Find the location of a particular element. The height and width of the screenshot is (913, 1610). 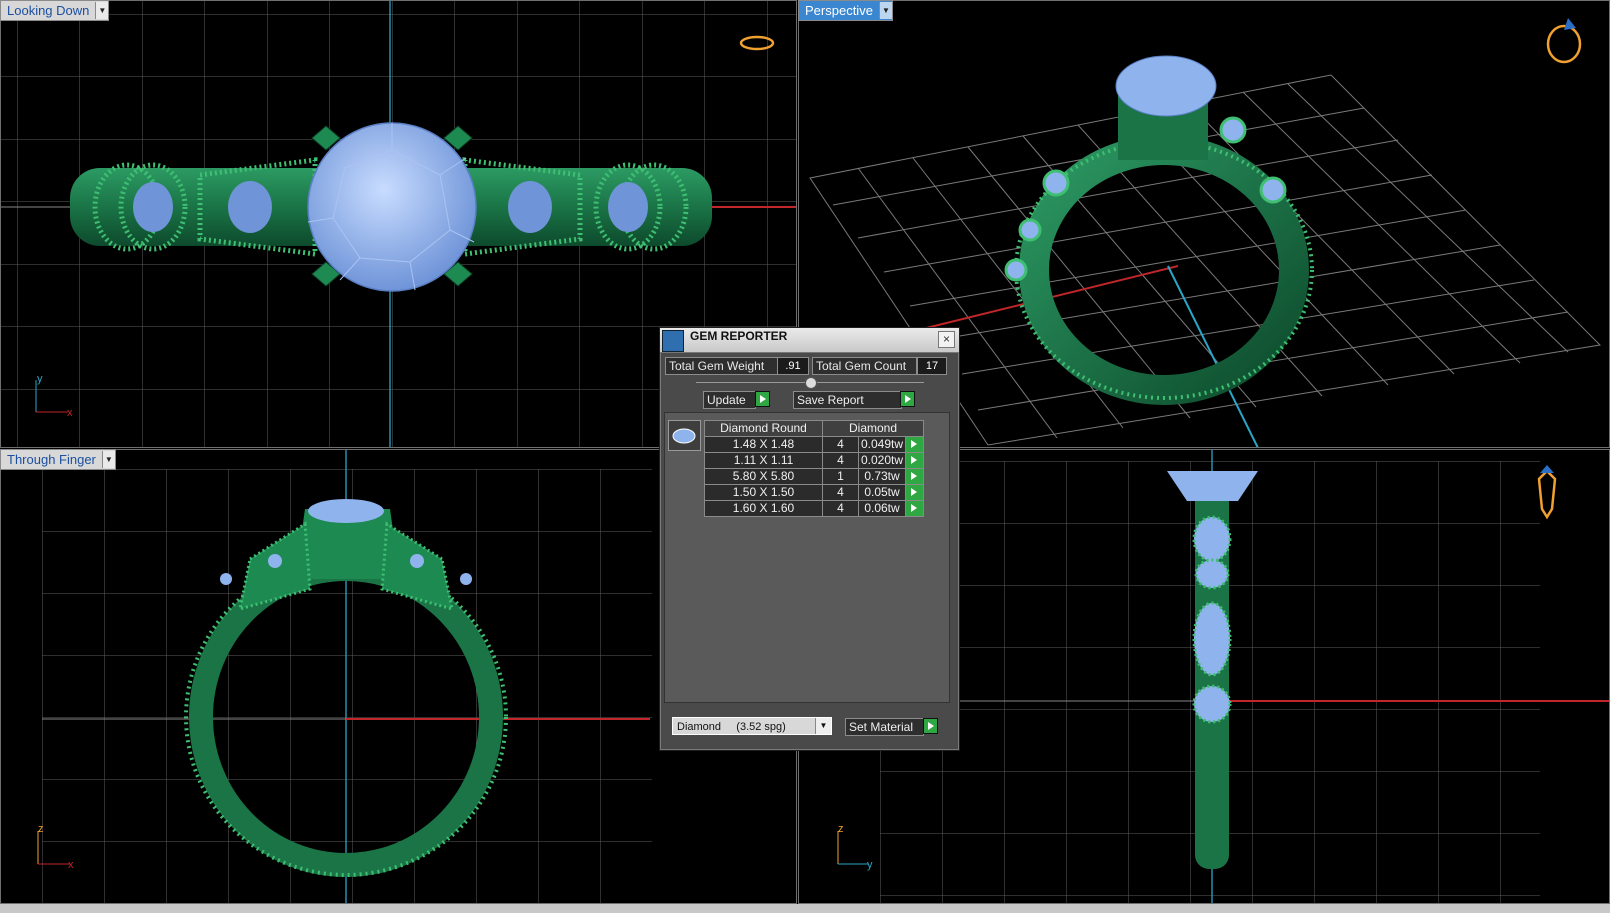

gem-reporter-icon is located at coordinates (673, 341).